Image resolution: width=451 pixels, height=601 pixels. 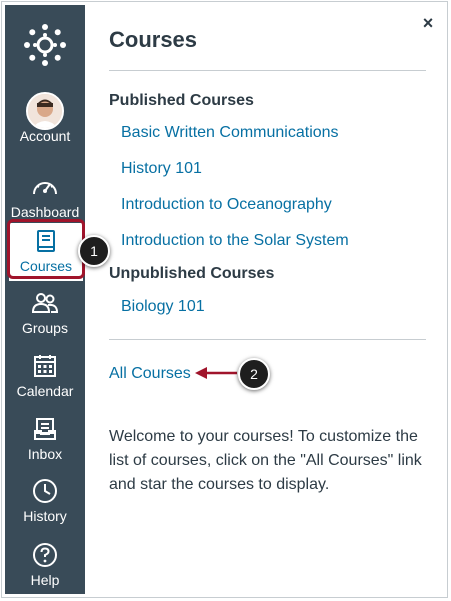 I want to click on tray-title: Courses, so click(x=153, y=39).